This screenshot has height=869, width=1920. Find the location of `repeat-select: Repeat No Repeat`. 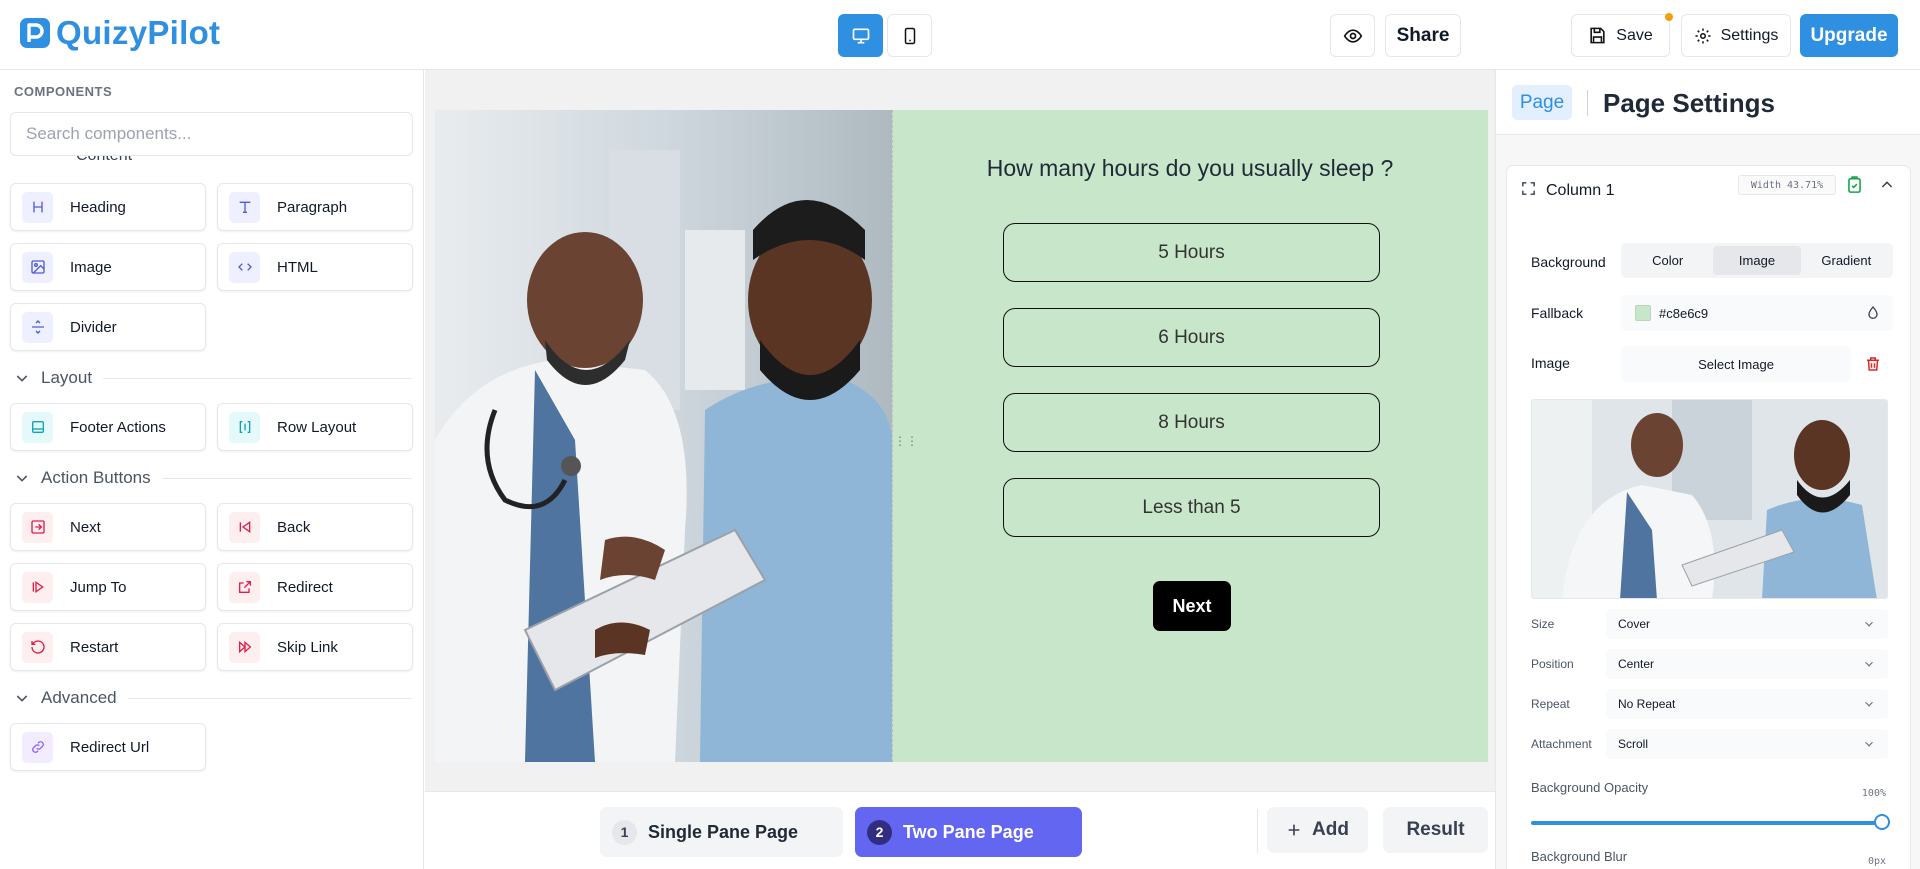

repeat-select: Repeat No Repeat is located at coordinates (1709, 704).